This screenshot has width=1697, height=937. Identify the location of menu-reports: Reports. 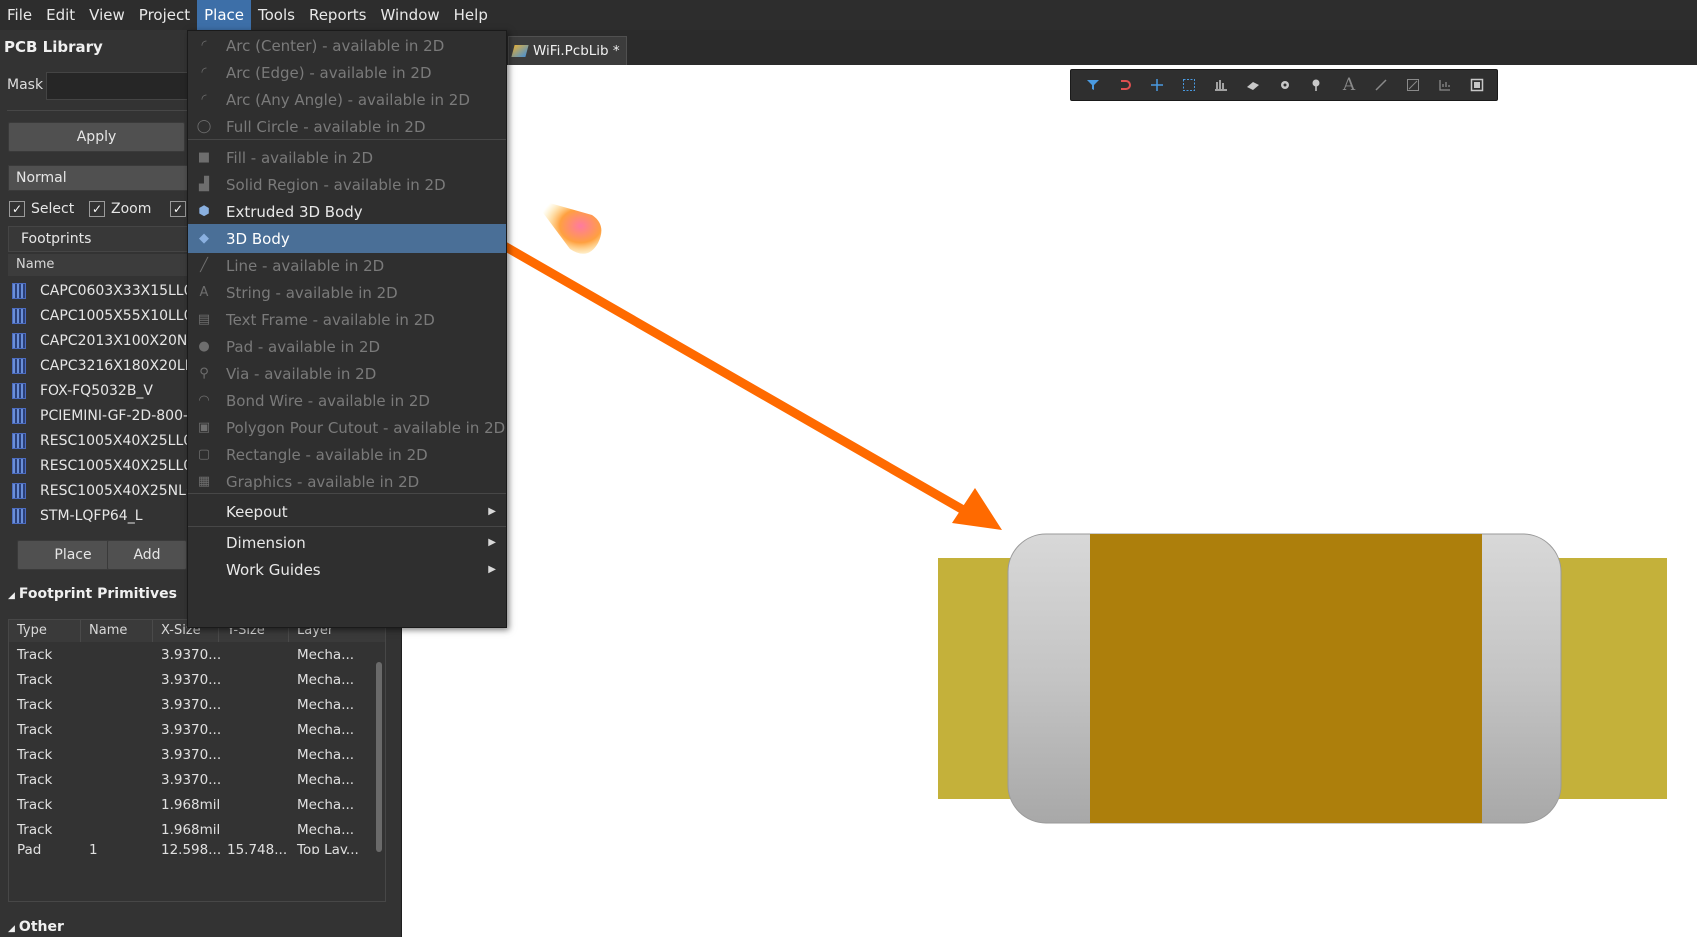
(338, 15).